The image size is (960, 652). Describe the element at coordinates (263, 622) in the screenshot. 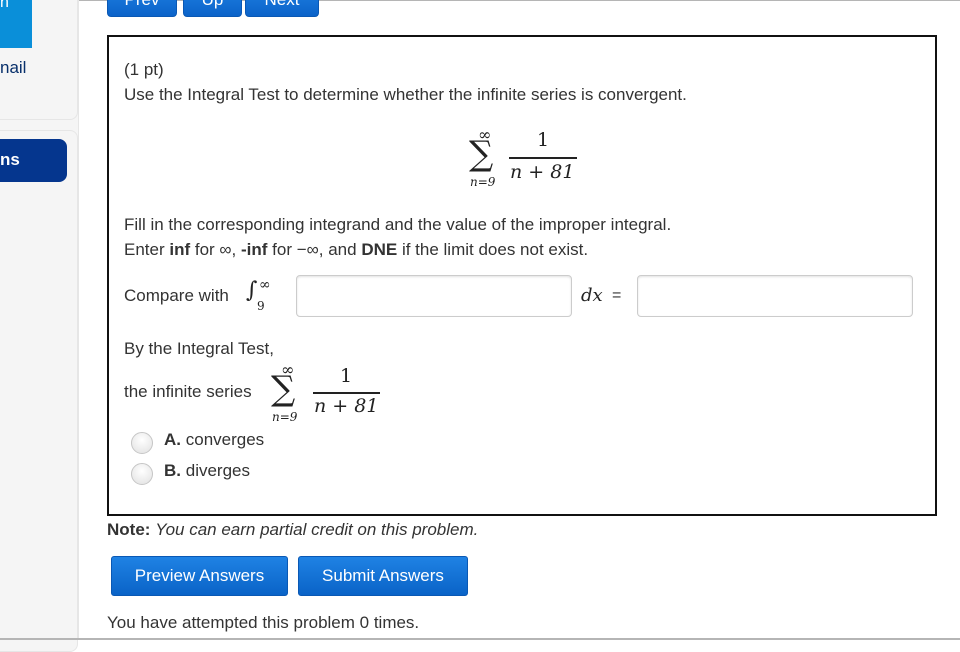

I see `attempts-count: You have attempted this problem 0 times.` at that location.